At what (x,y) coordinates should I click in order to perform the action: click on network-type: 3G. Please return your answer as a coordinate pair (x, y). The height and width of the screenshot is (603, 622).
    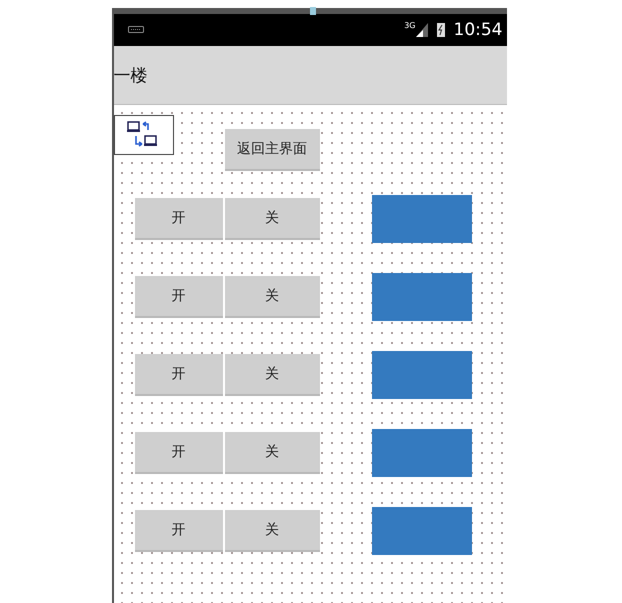
    Looking at the image, I should click on (410, 25).